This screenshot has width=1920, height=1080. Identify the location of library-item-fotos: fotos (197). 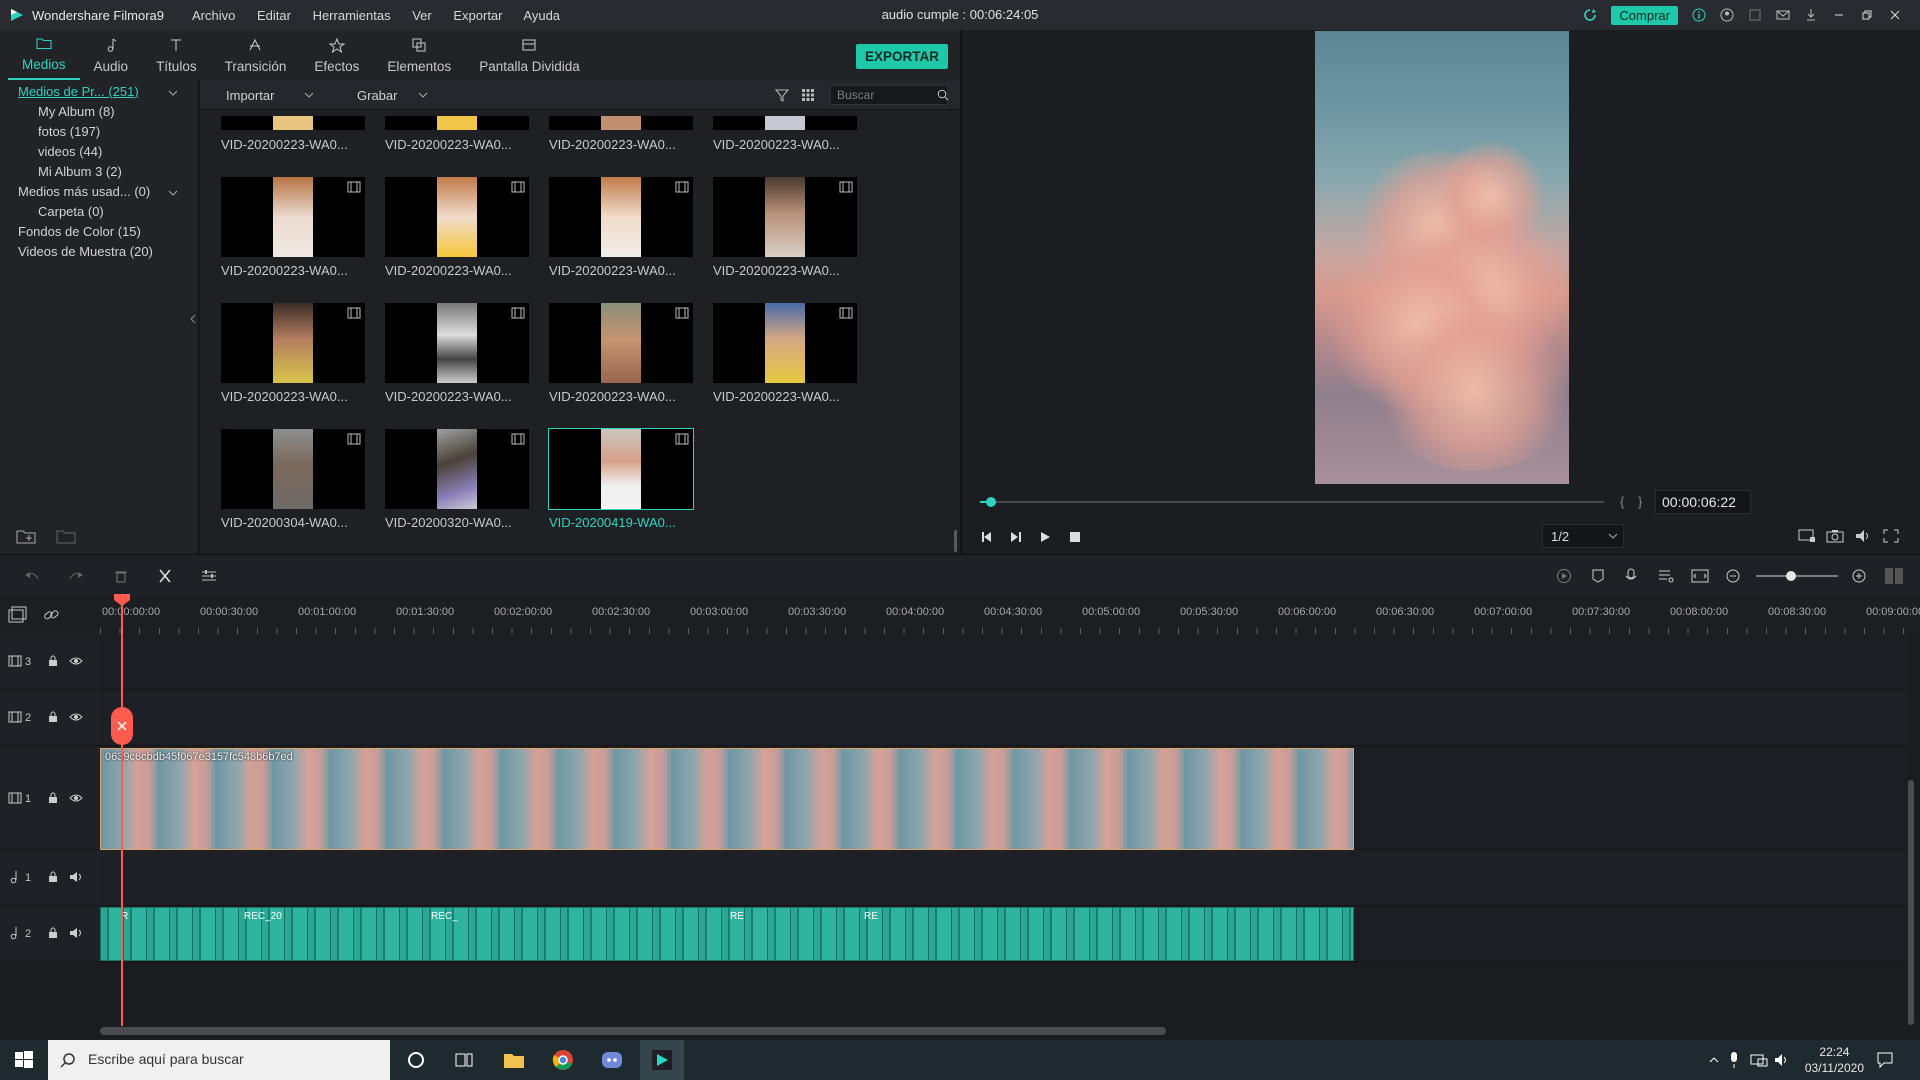
(69, 131).